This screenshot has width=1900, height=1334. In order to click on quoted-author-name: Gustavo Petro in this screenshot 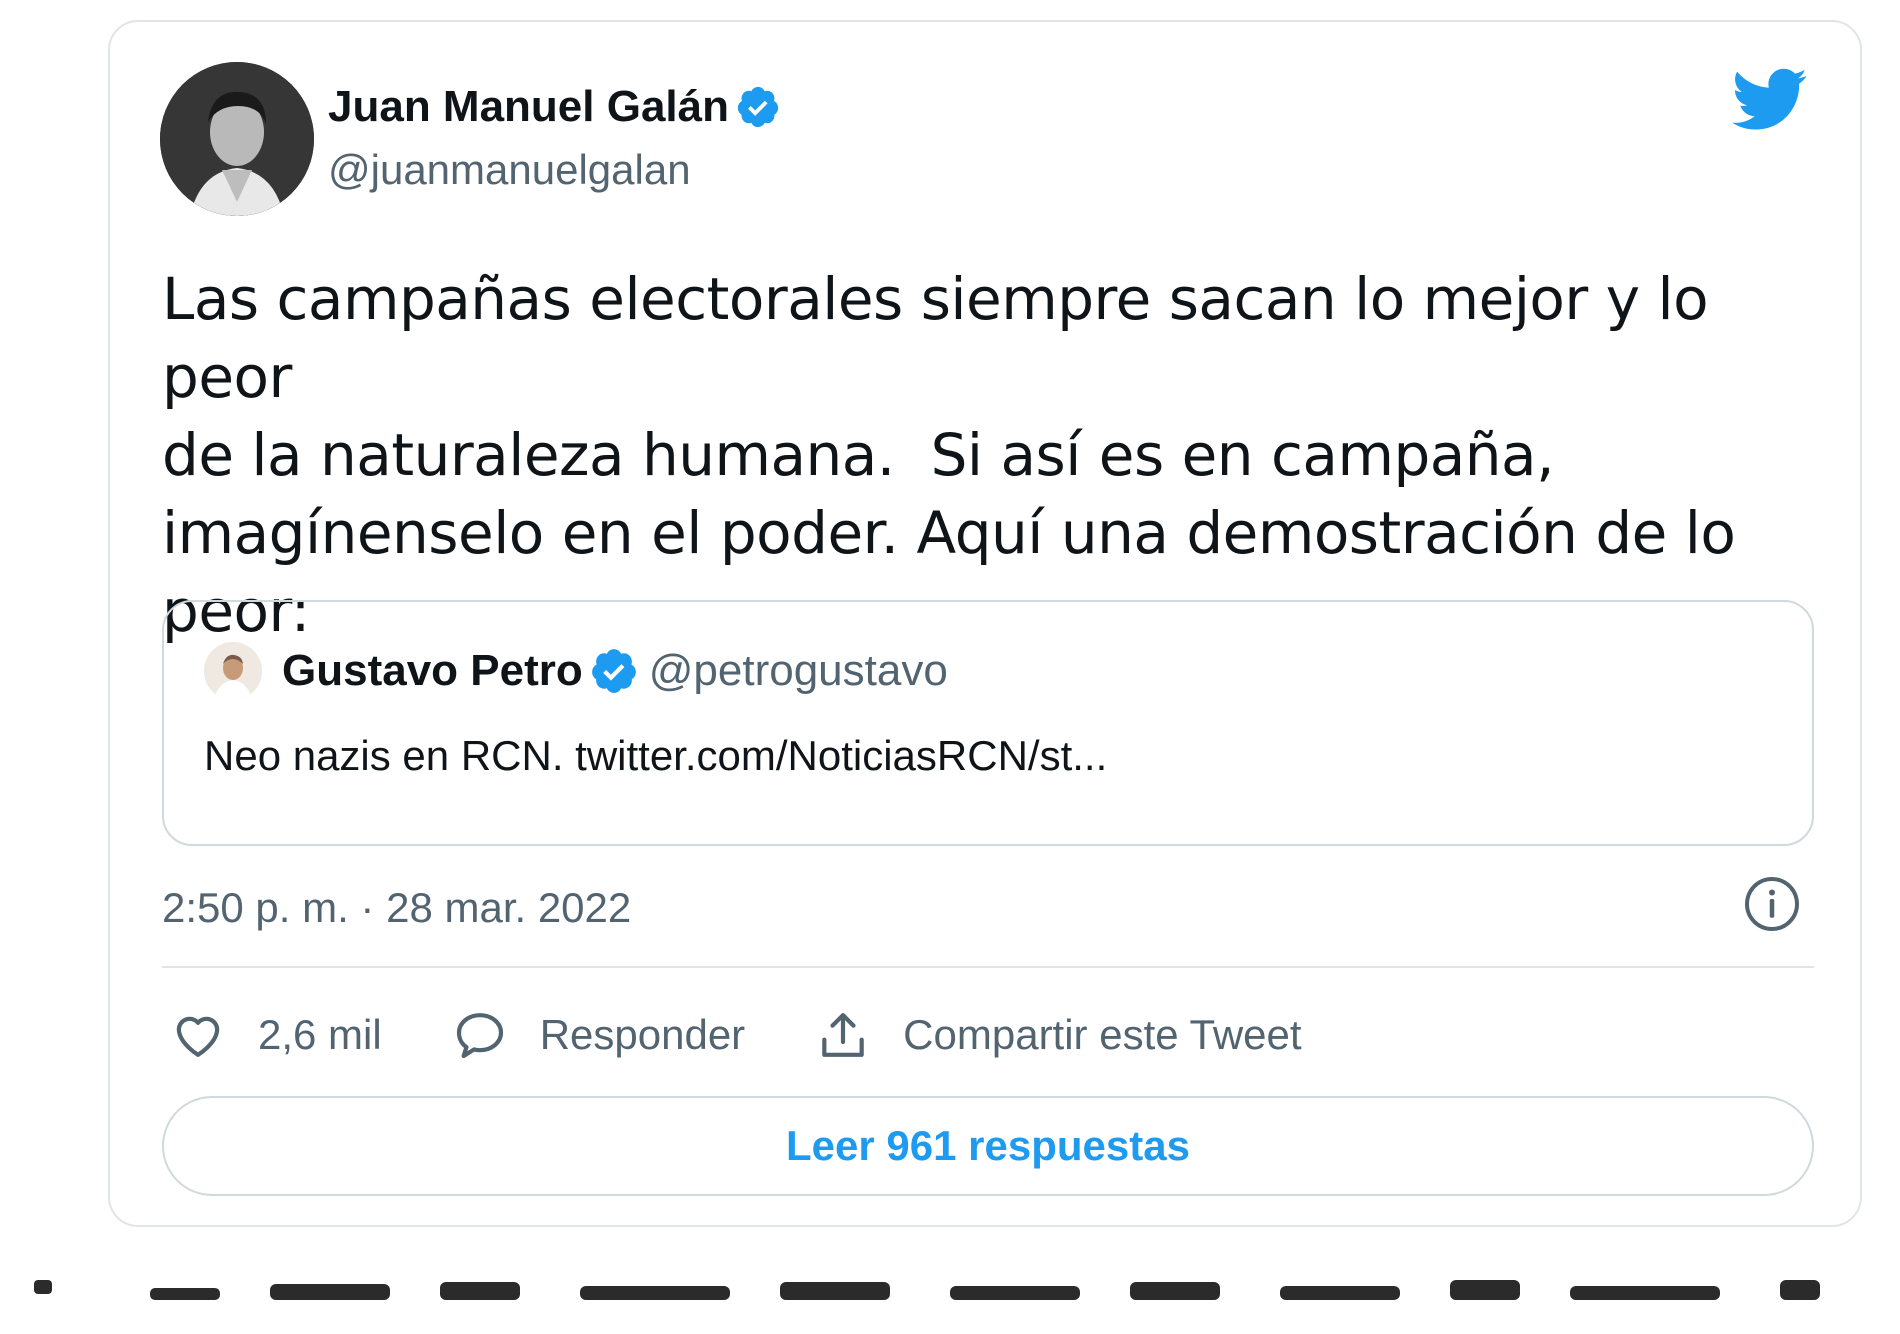, I will do `click(432, 671)`.